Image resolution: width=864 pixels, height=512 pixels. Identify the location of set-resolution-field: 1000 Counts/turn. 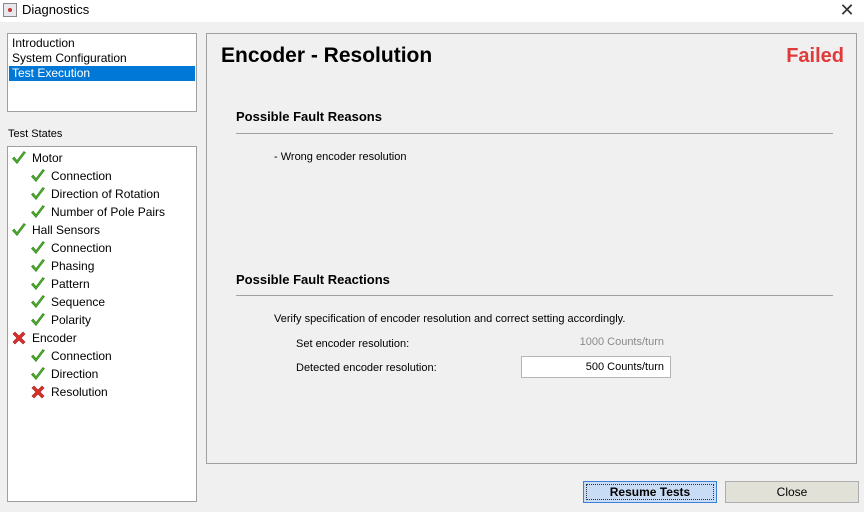
(596, 342).